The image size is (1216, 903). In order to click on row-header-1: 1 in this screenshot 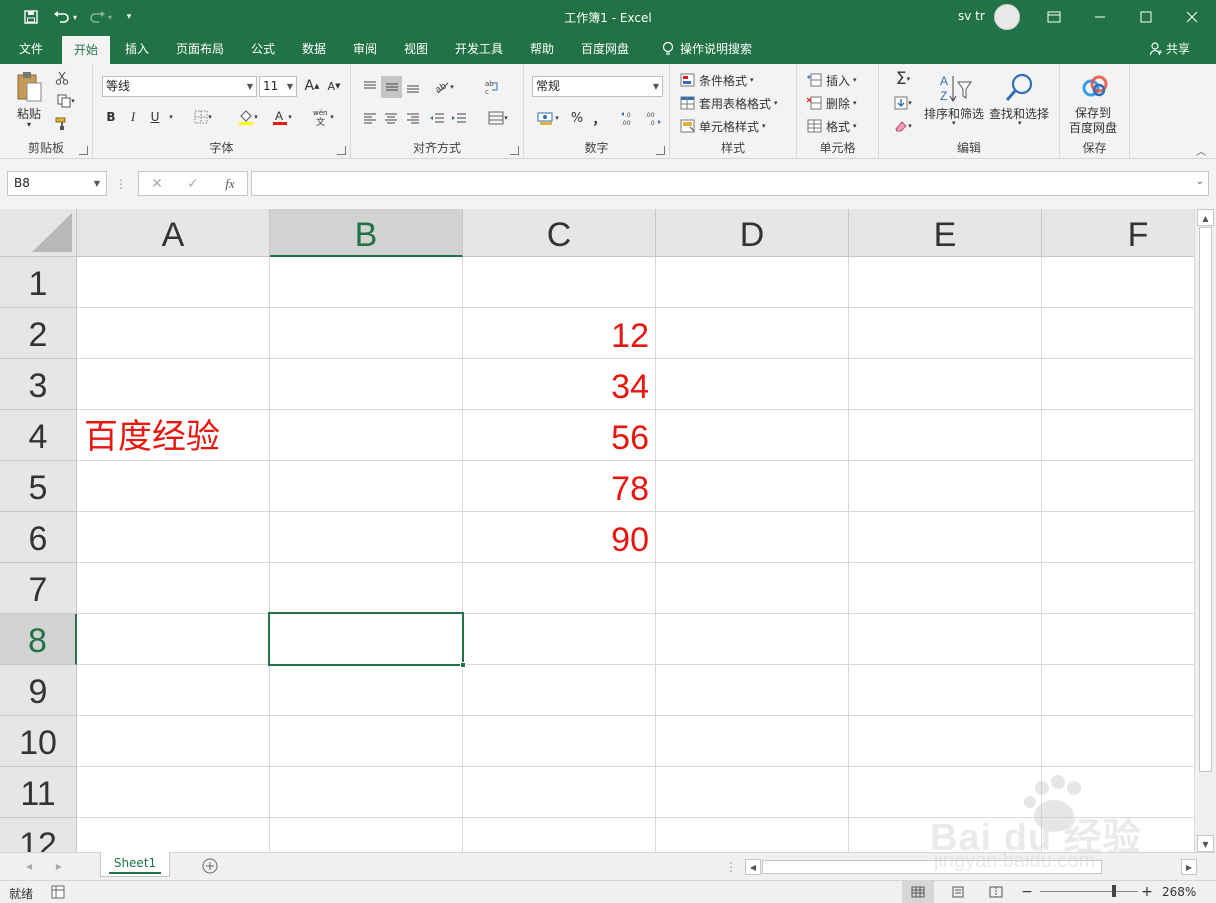, I will do `click(38, 282)`.